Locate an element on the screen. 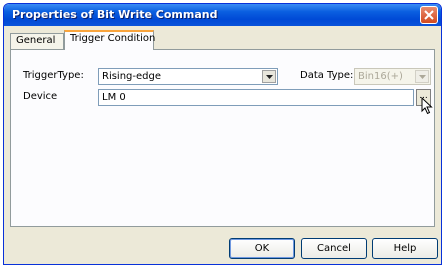  tab-general-label: General is located at coordinates (36, 40).